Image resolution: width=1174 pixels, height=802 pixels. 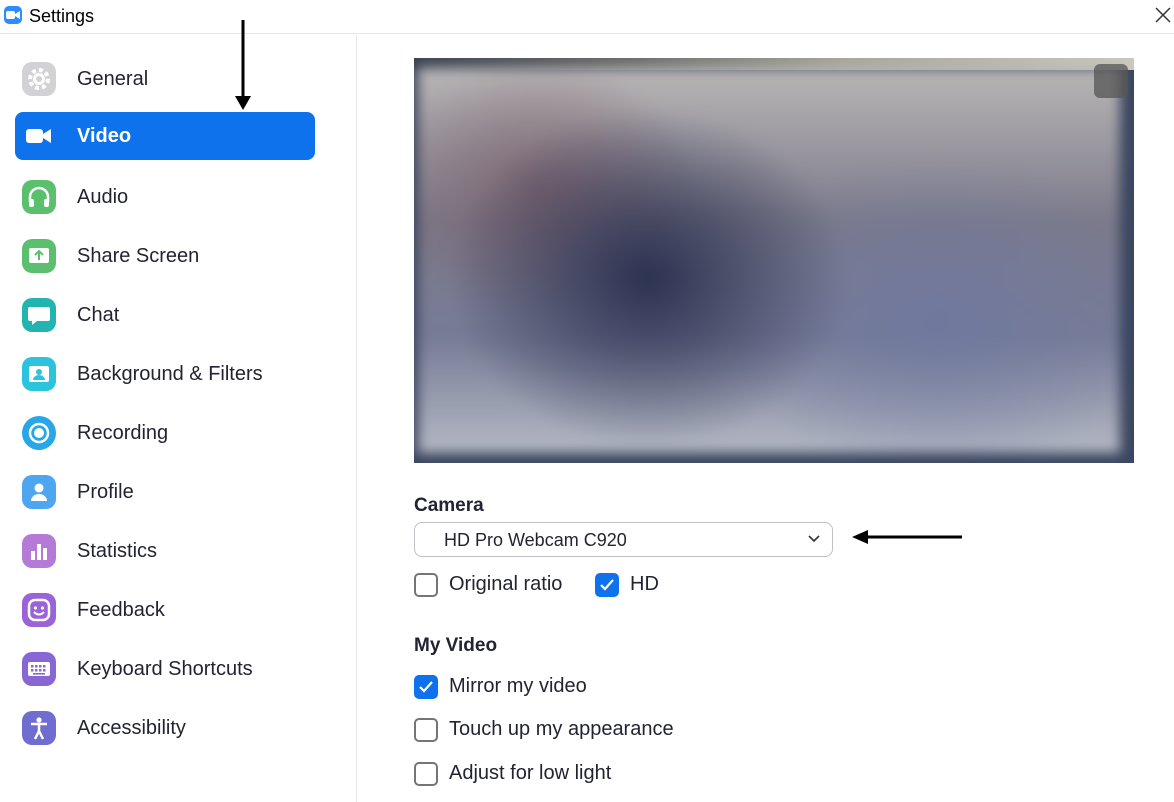 I want to click on sidebar-item-label: General, so click(x=113, y=79).